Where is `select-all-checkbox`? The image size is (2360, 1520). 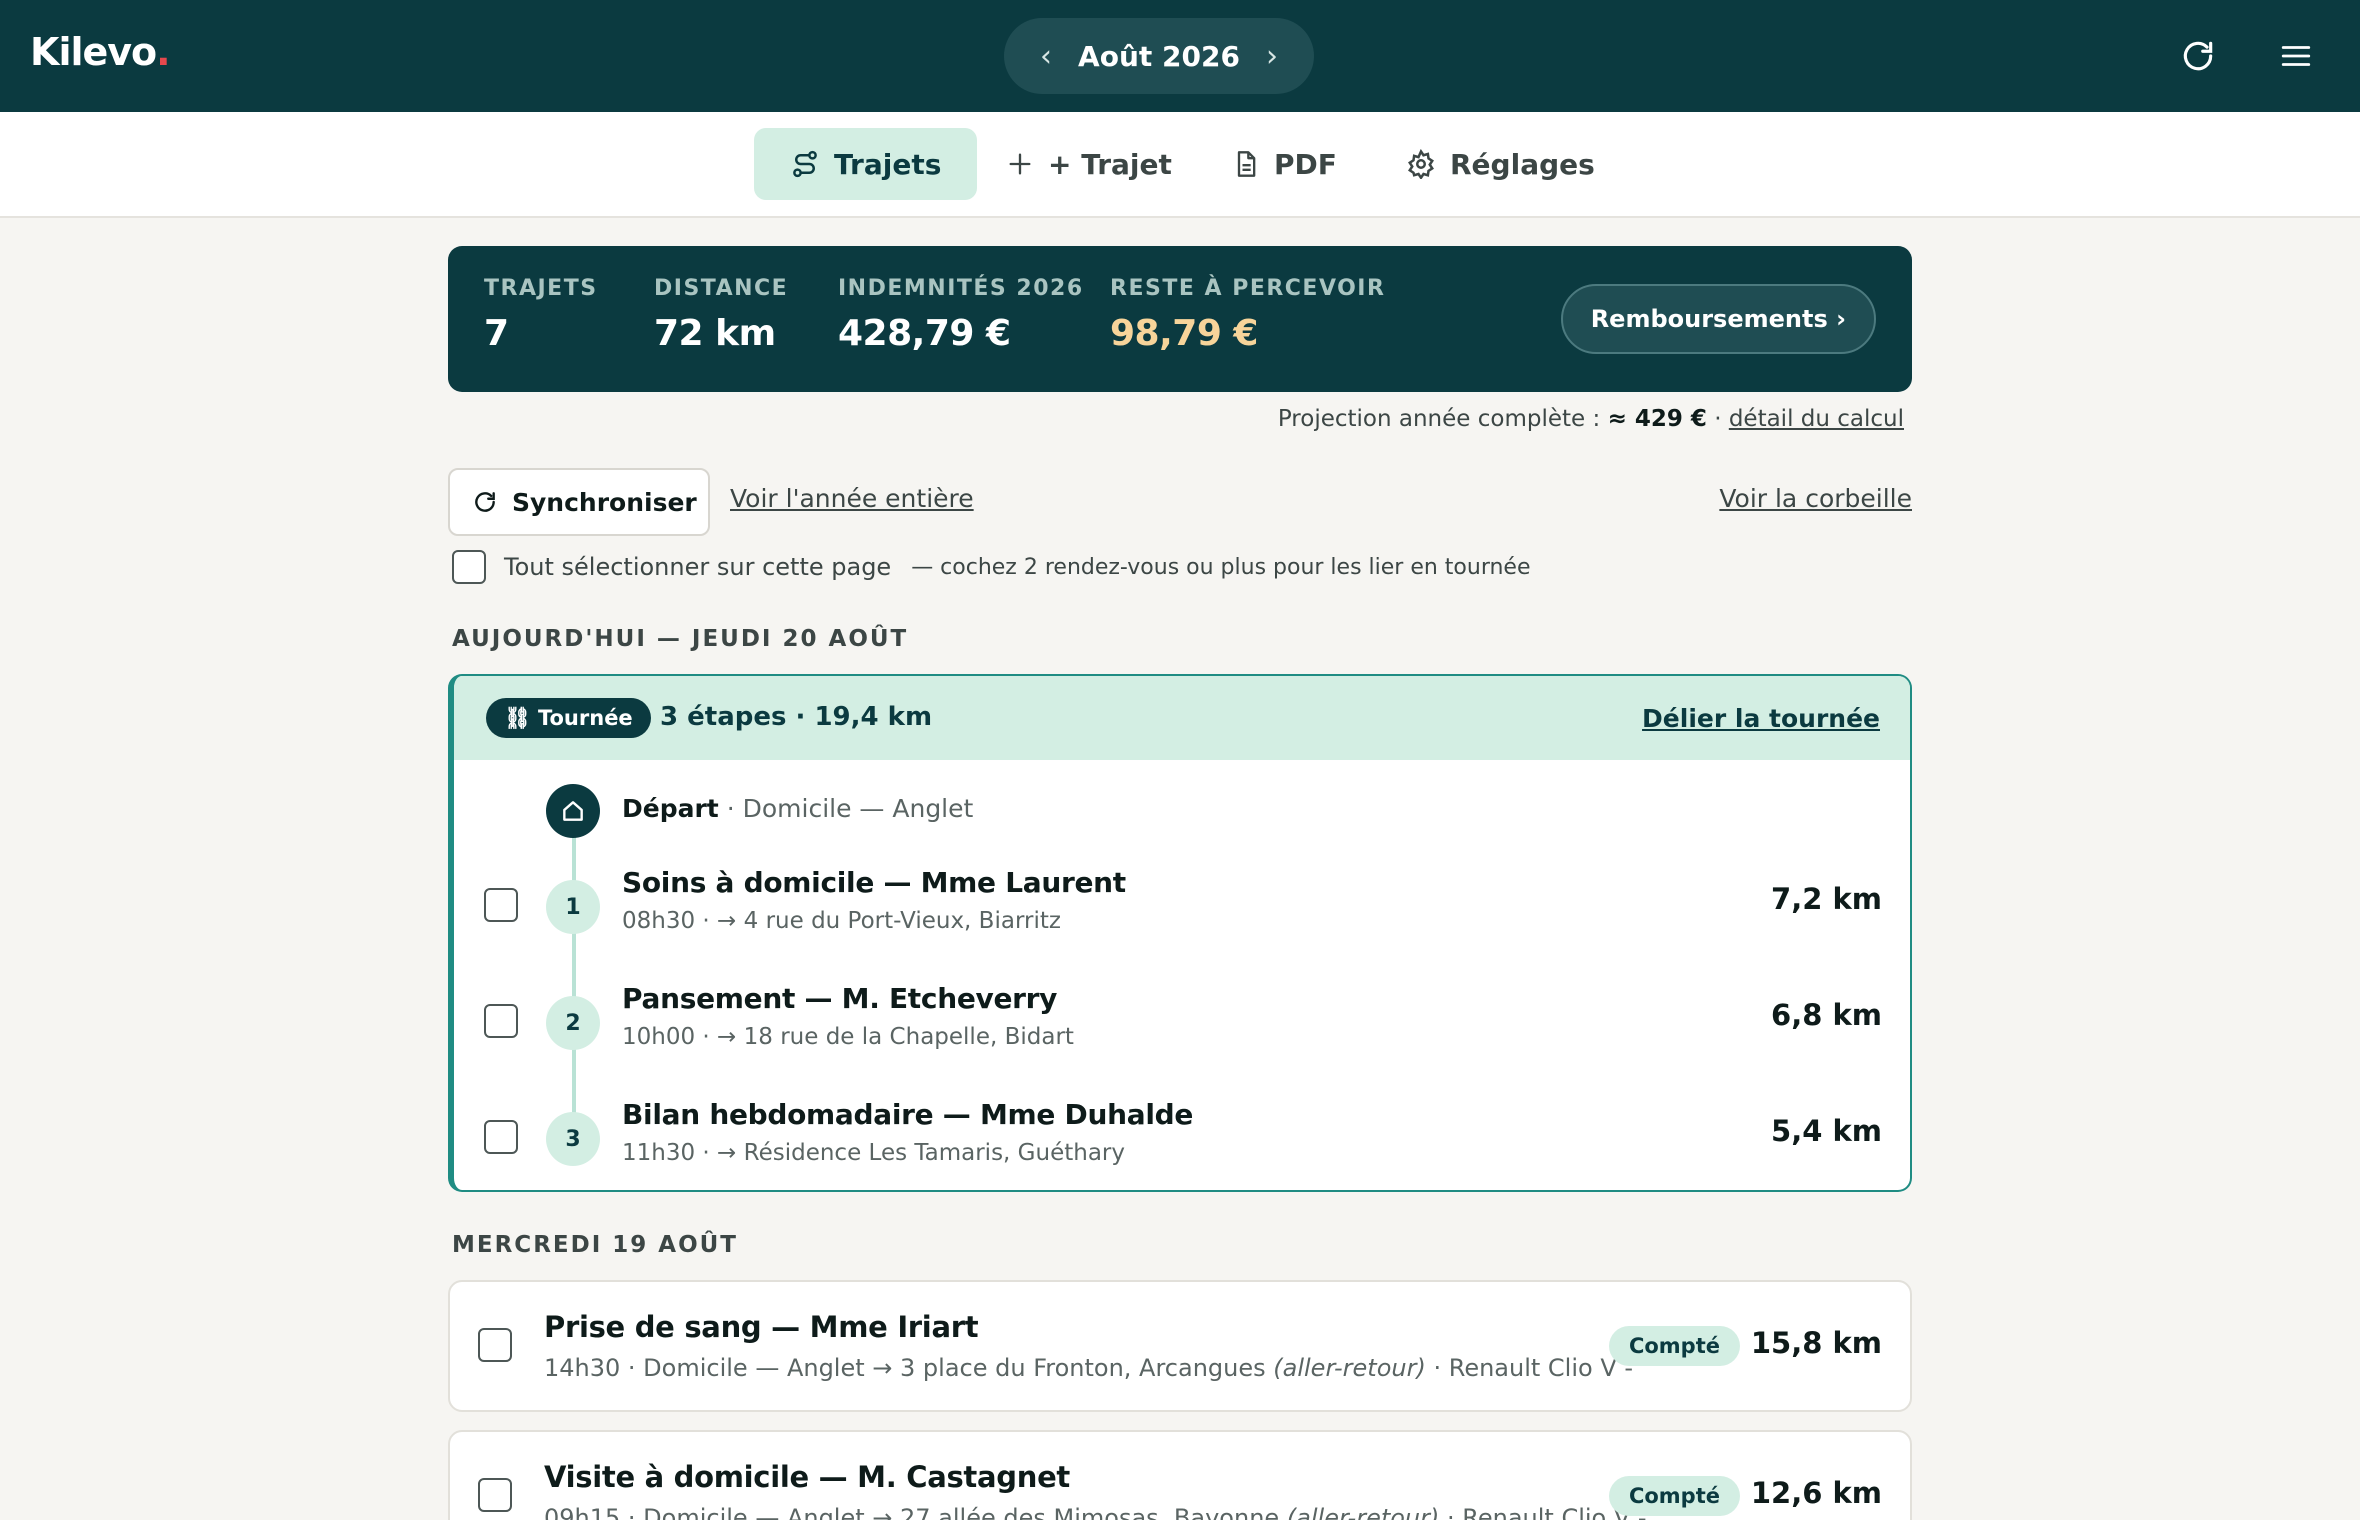
select-all-checkbox is located at coordinates (469, 567).